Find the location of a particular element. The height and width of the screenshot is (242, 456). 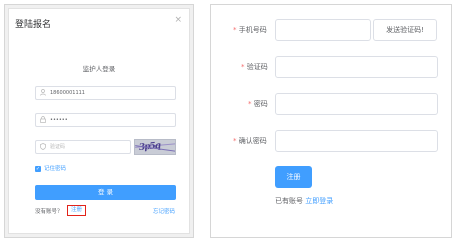

has-account-text: 已有账号 is located at coordinates (289, 201).